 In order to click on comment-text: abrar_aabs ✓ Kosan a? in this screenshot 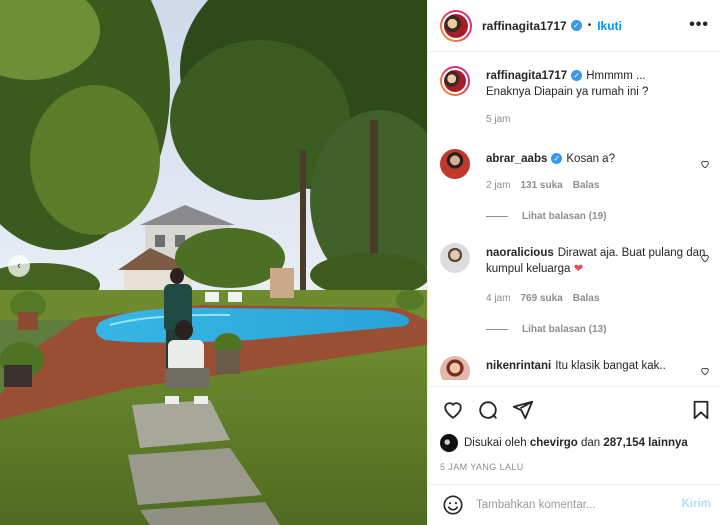, I will do `click(596, 159)`.